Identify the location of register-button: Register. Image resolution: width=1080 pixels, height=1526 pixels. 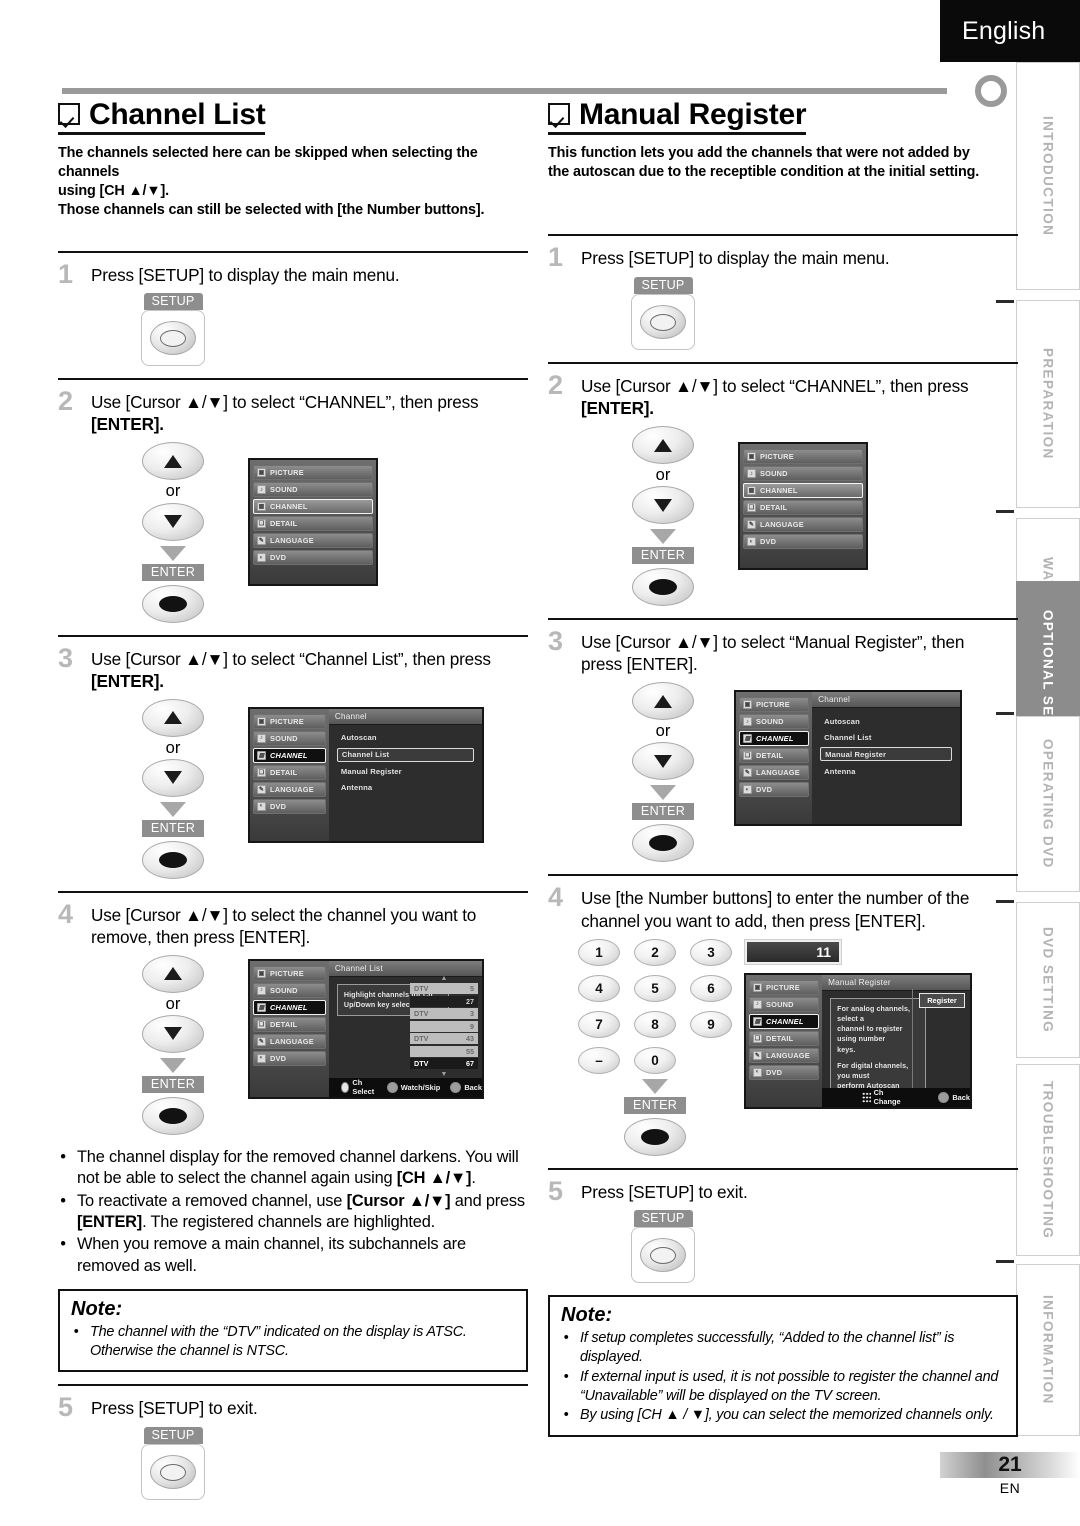
(942, 1000).